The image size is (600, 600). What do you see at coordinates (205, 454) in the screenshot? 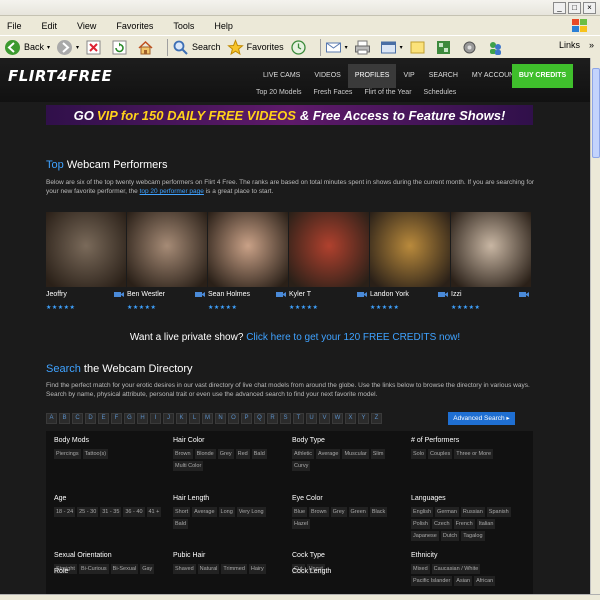
I see `filter-option: Blonde` at bounding box center [205, 454].